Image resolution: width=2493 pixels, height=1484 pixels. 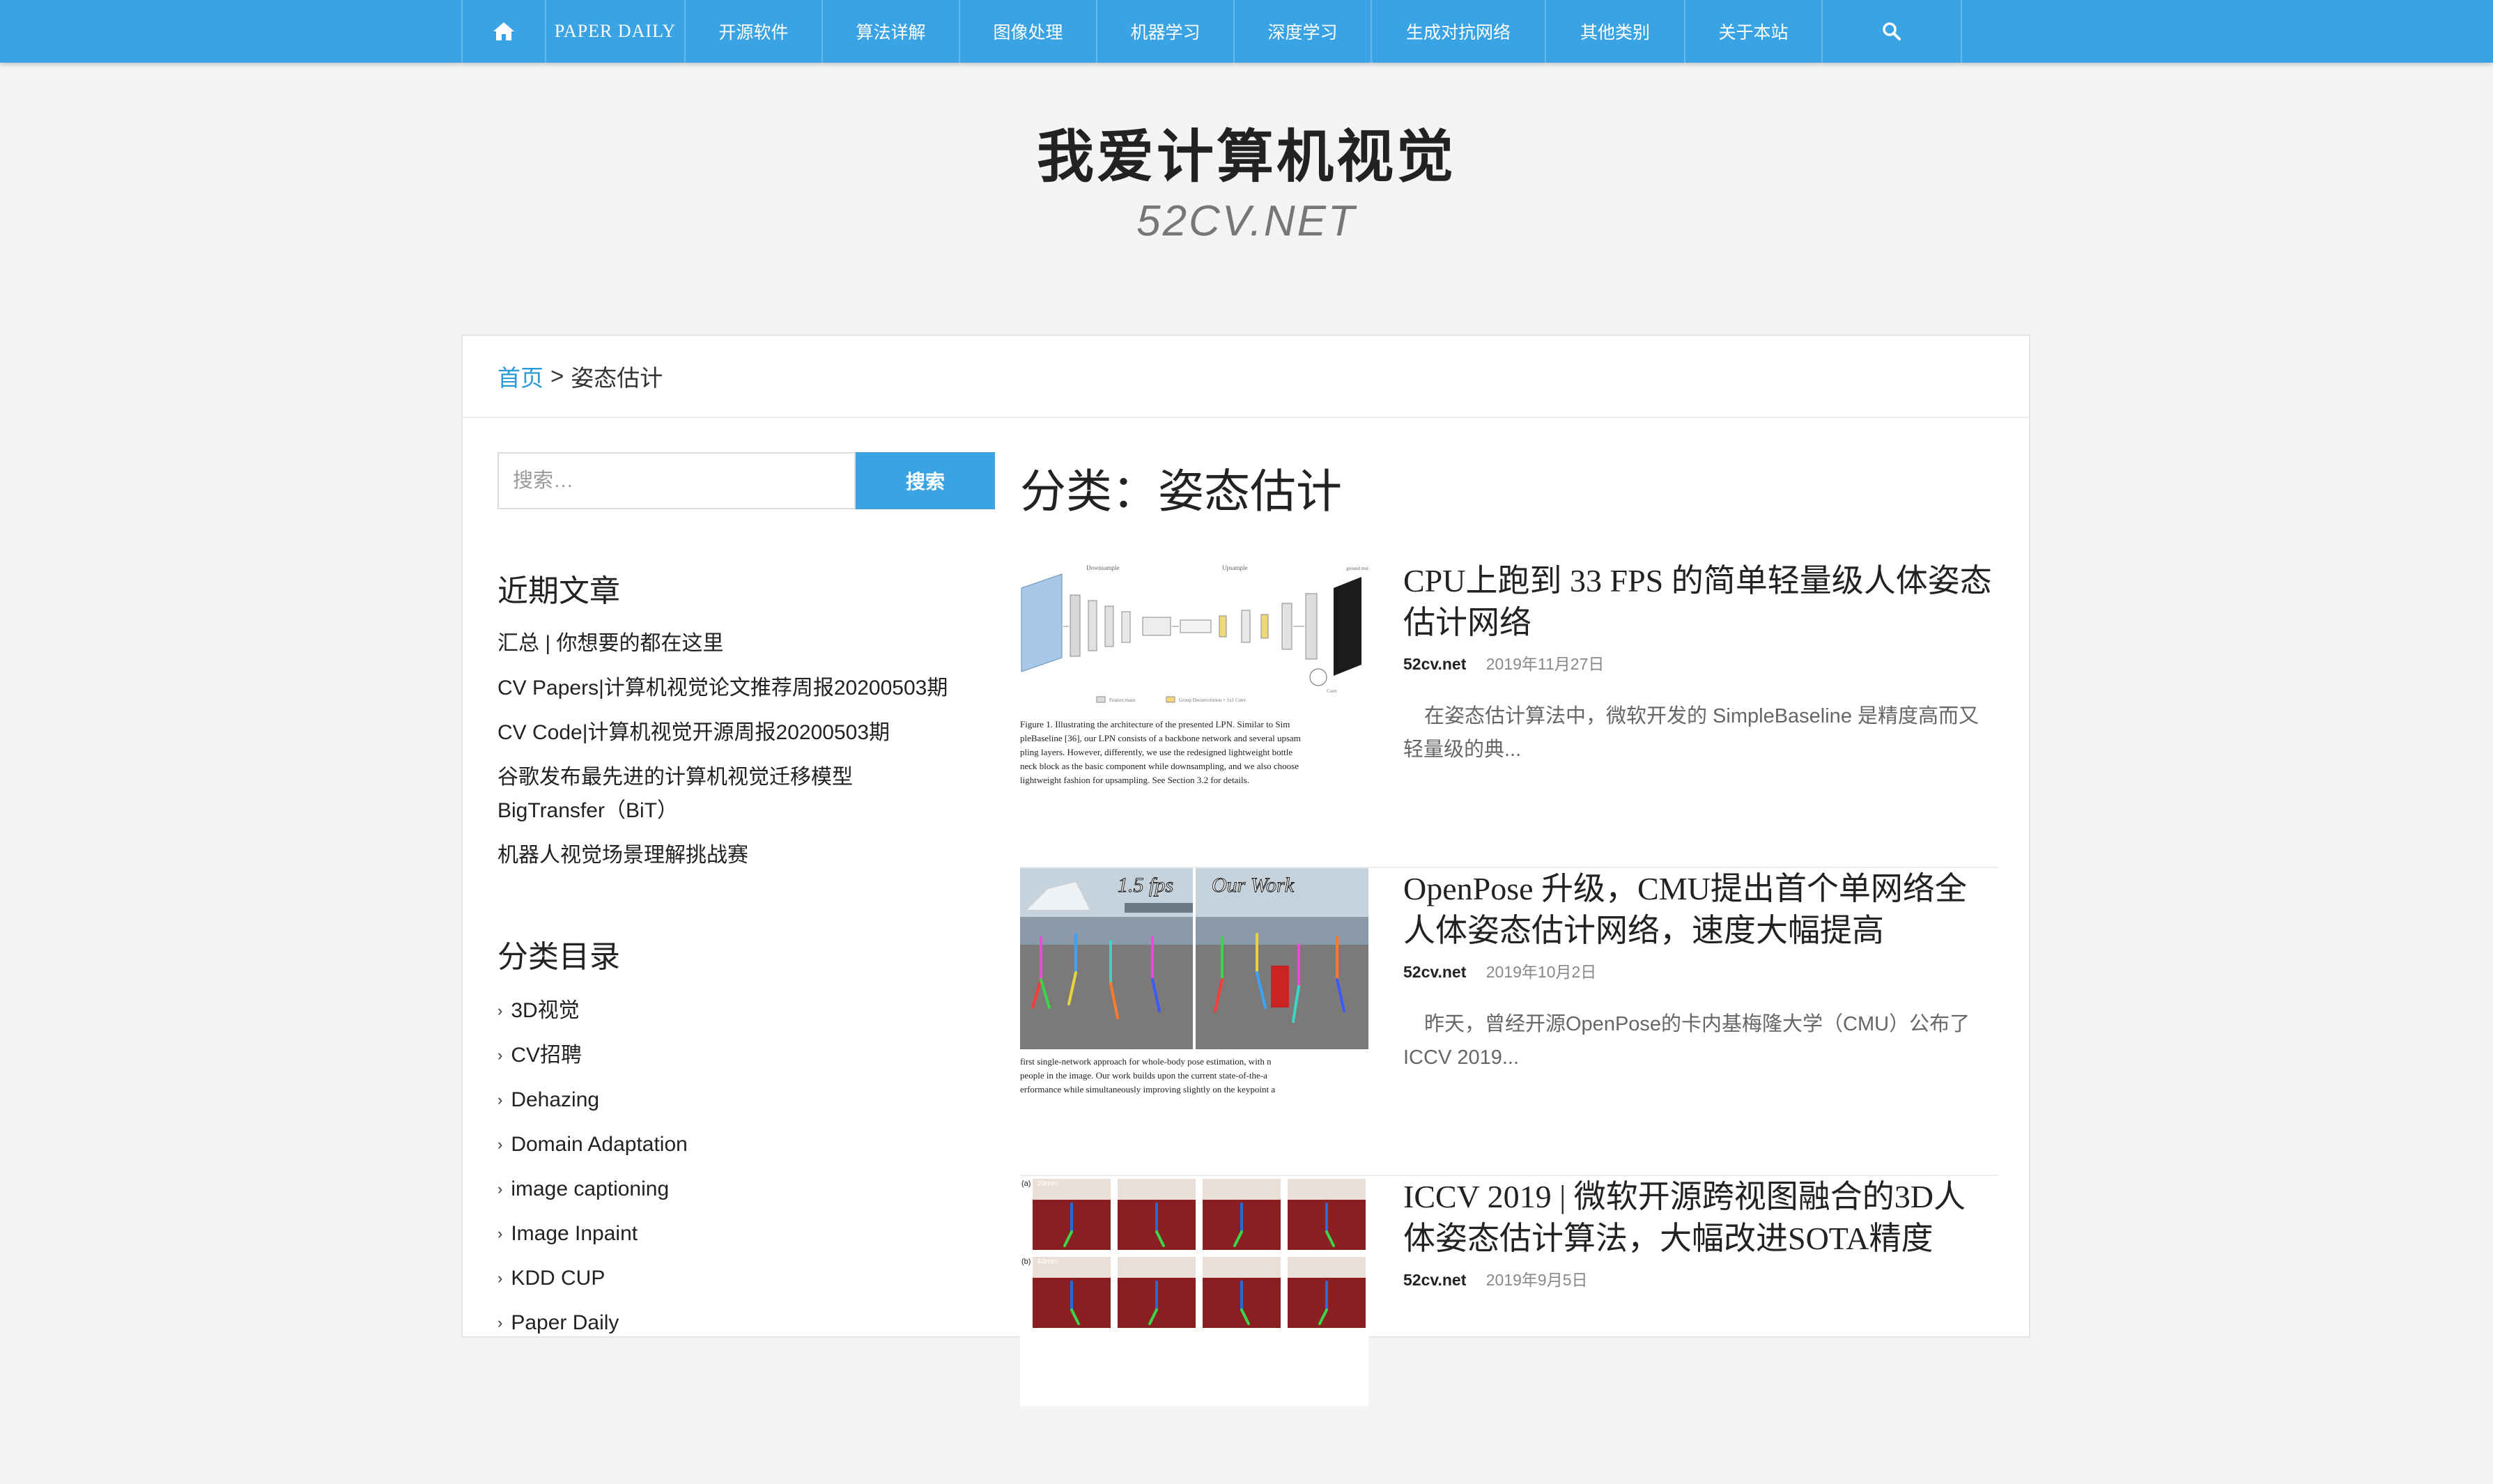 I want to click on nav-search-button, so click(x=1892, y=31).